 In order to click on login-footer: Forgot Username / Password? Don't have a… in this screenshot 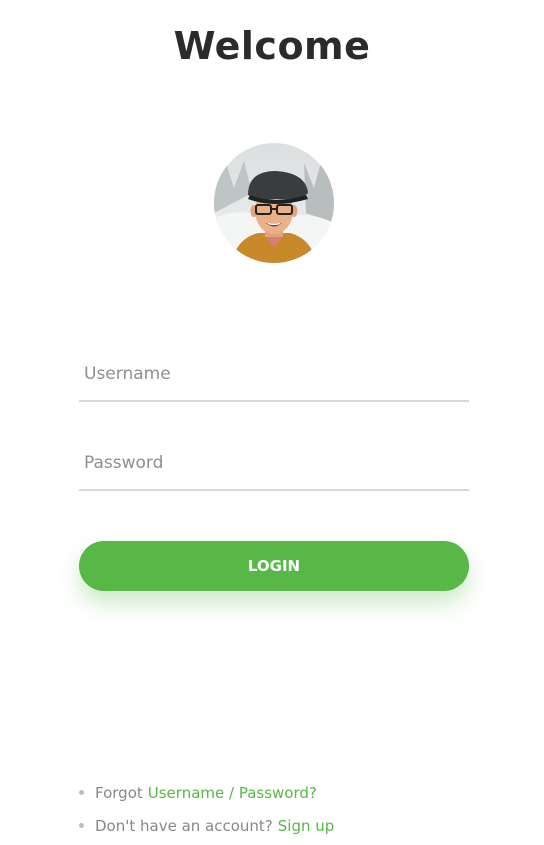, I will do `click(289, 812)`.